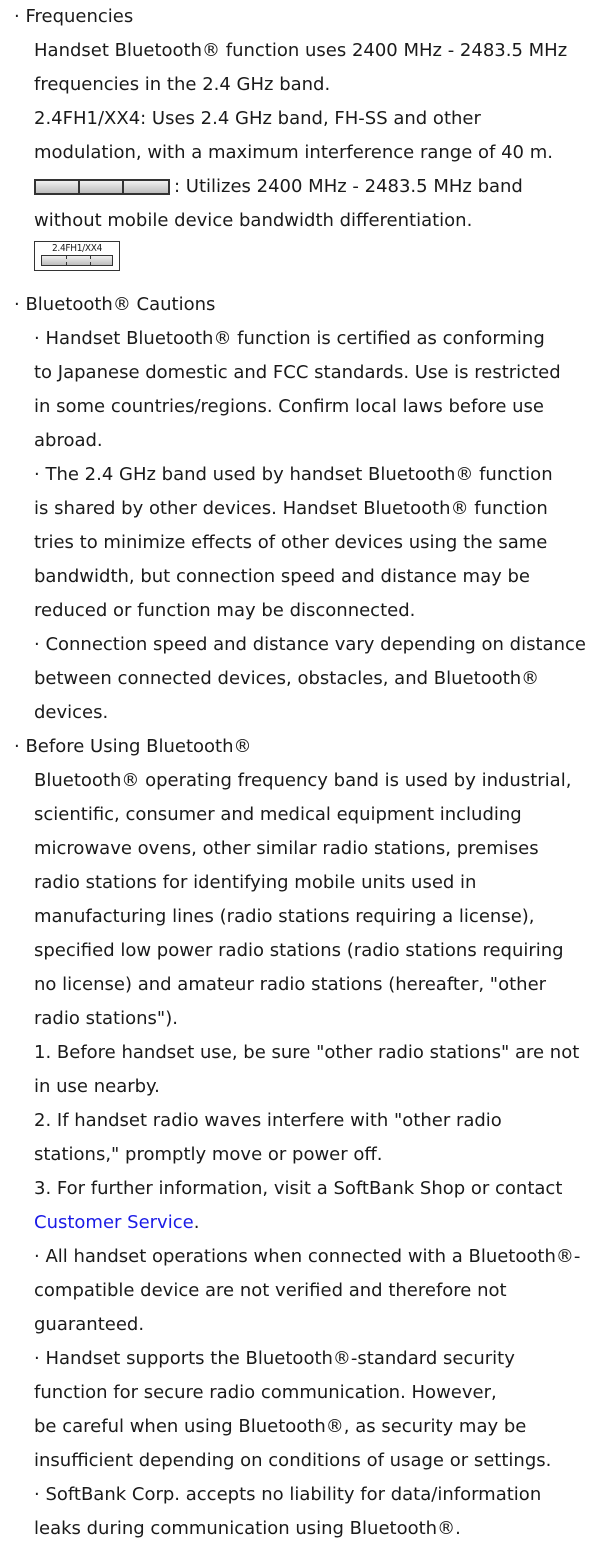 This screenshot has width=604, height=1546. I want to click on note-1-line-3: guaranteed., so click(89, 1324).